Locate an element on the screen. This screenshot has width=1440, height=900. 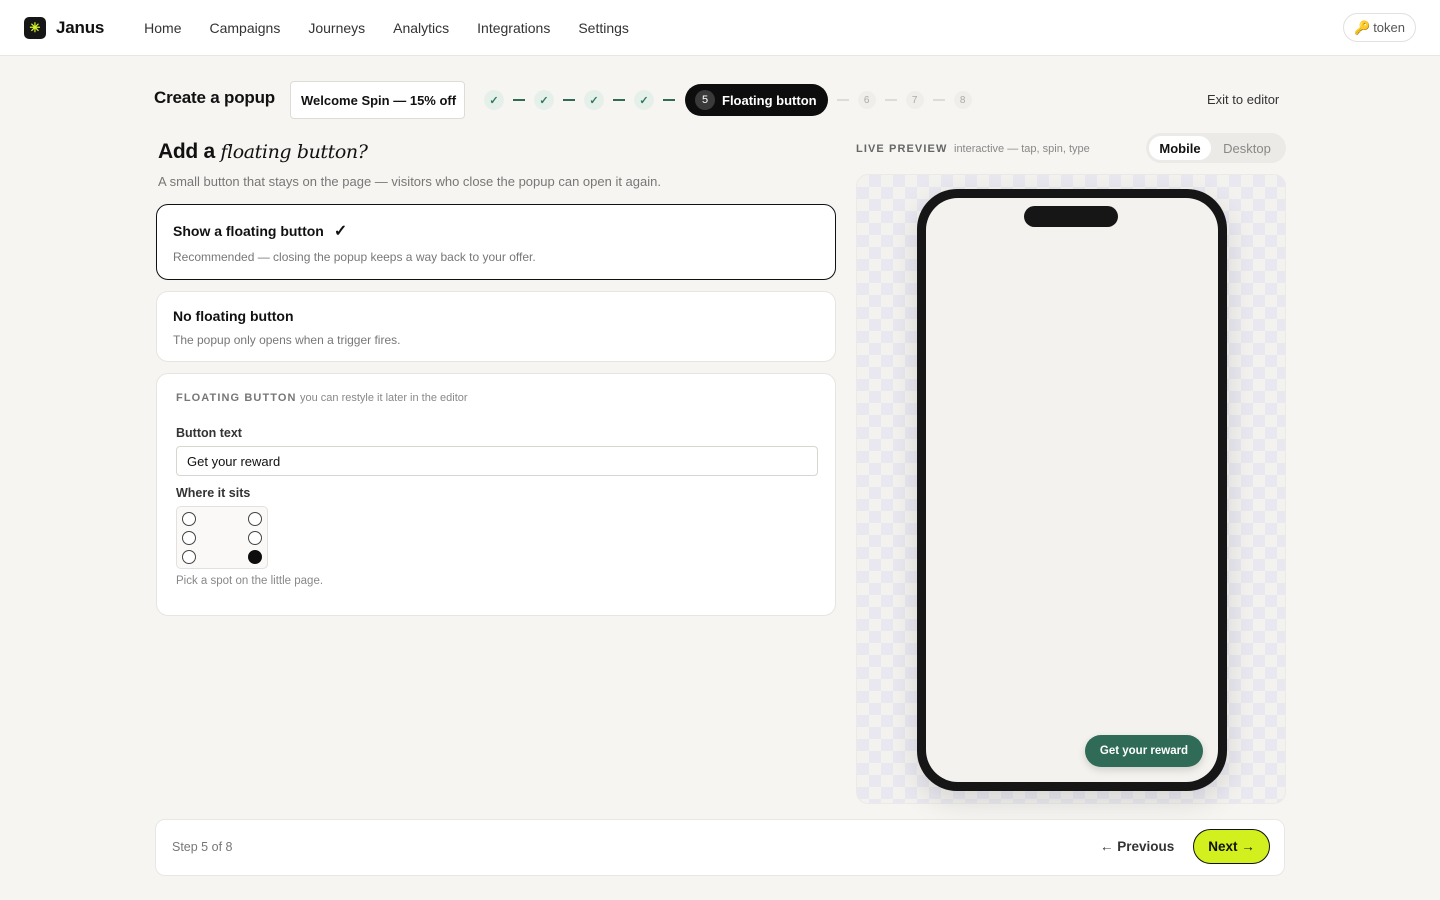
step-6: 6 is located at coordinates (866, 100).